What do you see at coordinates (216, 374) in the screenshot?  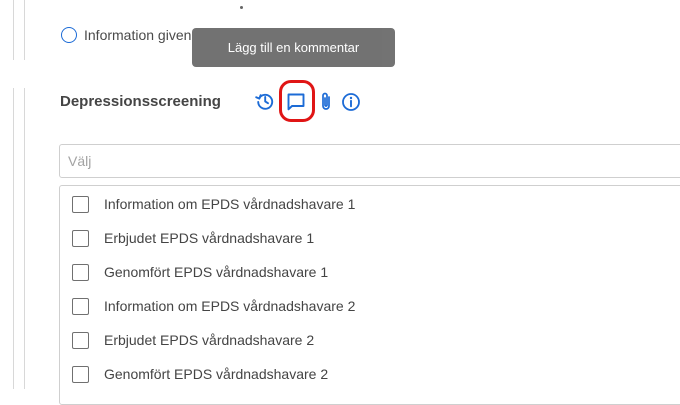 I see `option-label: Genomfört EPDS vårdnadshavare 2` at bounding box center [216, 374].